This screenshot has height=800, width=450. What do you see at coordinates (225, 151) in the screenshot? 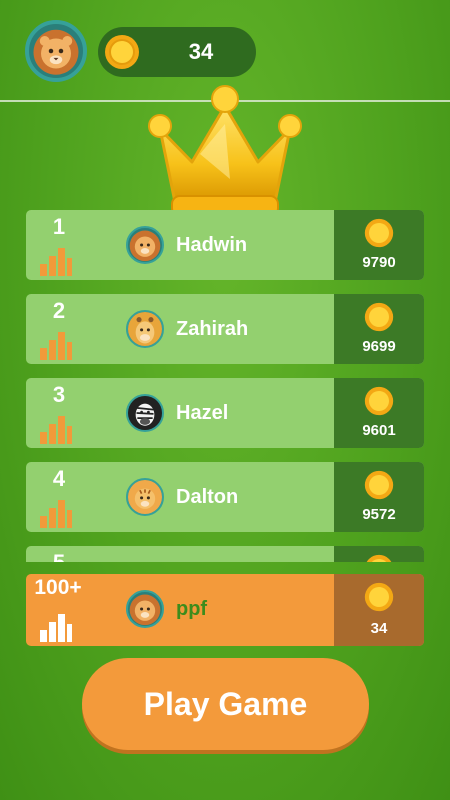
I see `crown-icon` at bounding box center [225, 151].